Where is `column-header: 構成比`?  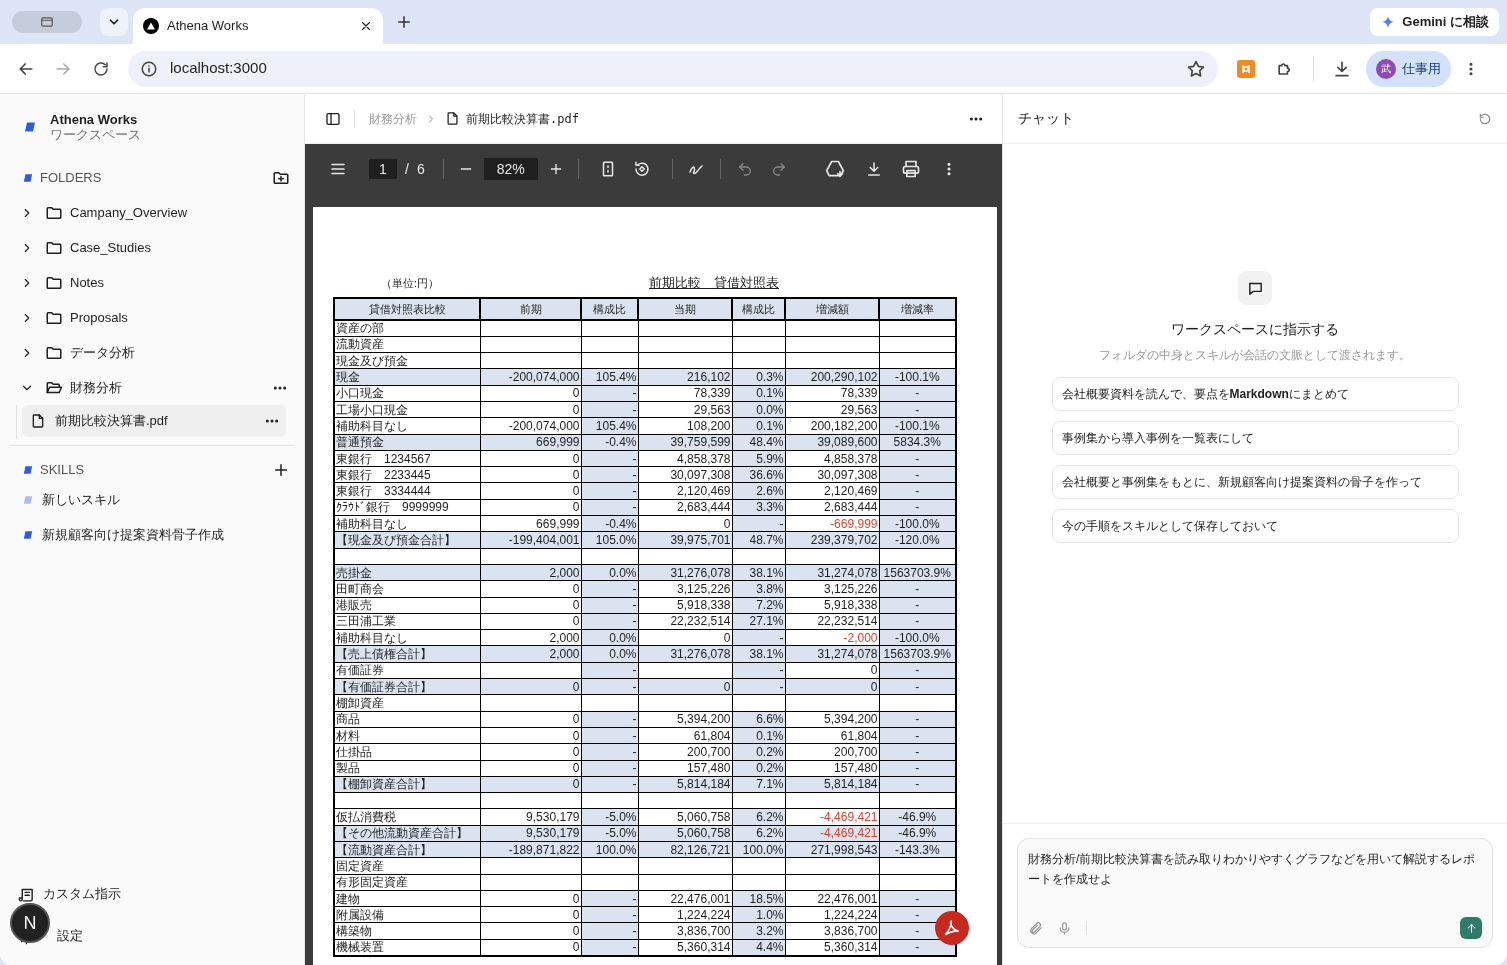
column-header: 構成比 is located at coordinates (609, 309).